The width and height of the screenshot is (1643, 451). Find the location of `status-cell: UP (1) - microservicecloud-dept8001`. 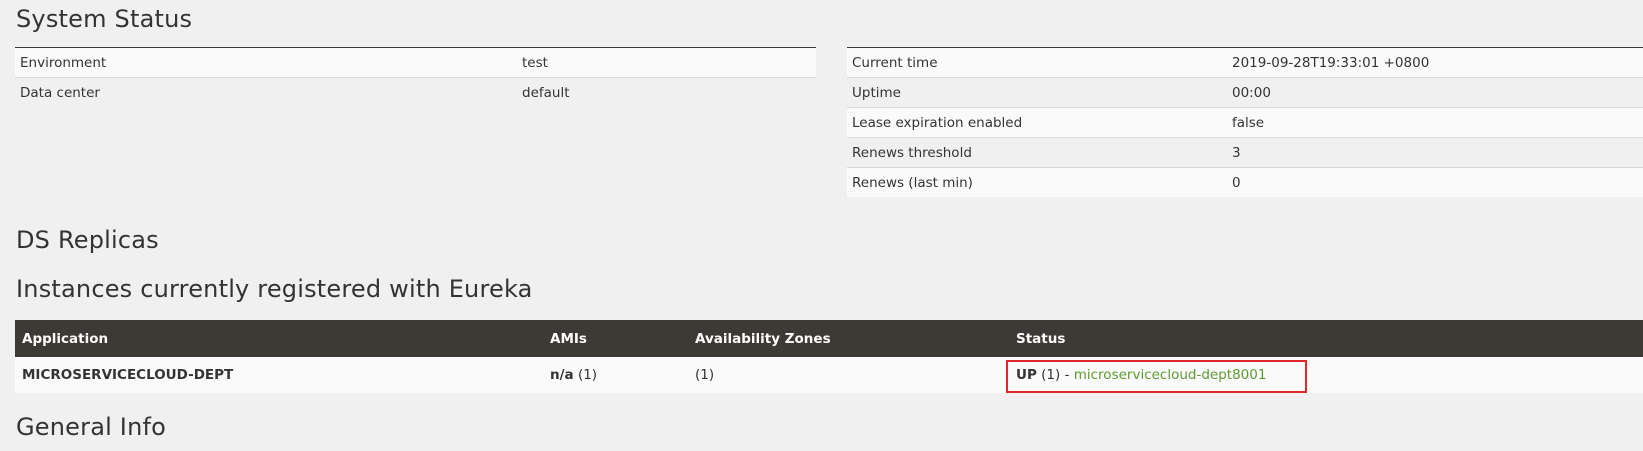

status-cell: UP (1) - microservicecloud-dept8001 is located at coordinates (1326, 375).